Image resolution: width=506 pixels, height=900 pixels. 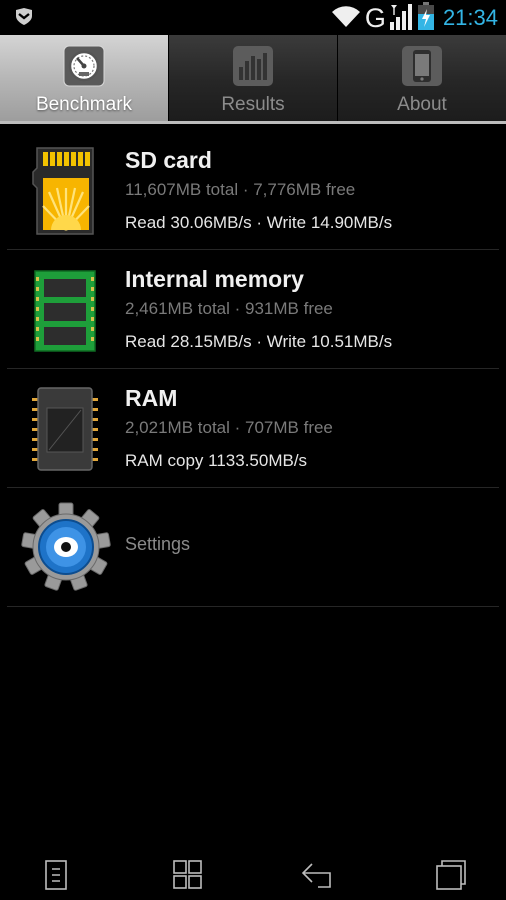 What do you see at coordinates (24, 19) in the screenshot?
I see `notification-shield-icon` at bounding box center [24, 19].